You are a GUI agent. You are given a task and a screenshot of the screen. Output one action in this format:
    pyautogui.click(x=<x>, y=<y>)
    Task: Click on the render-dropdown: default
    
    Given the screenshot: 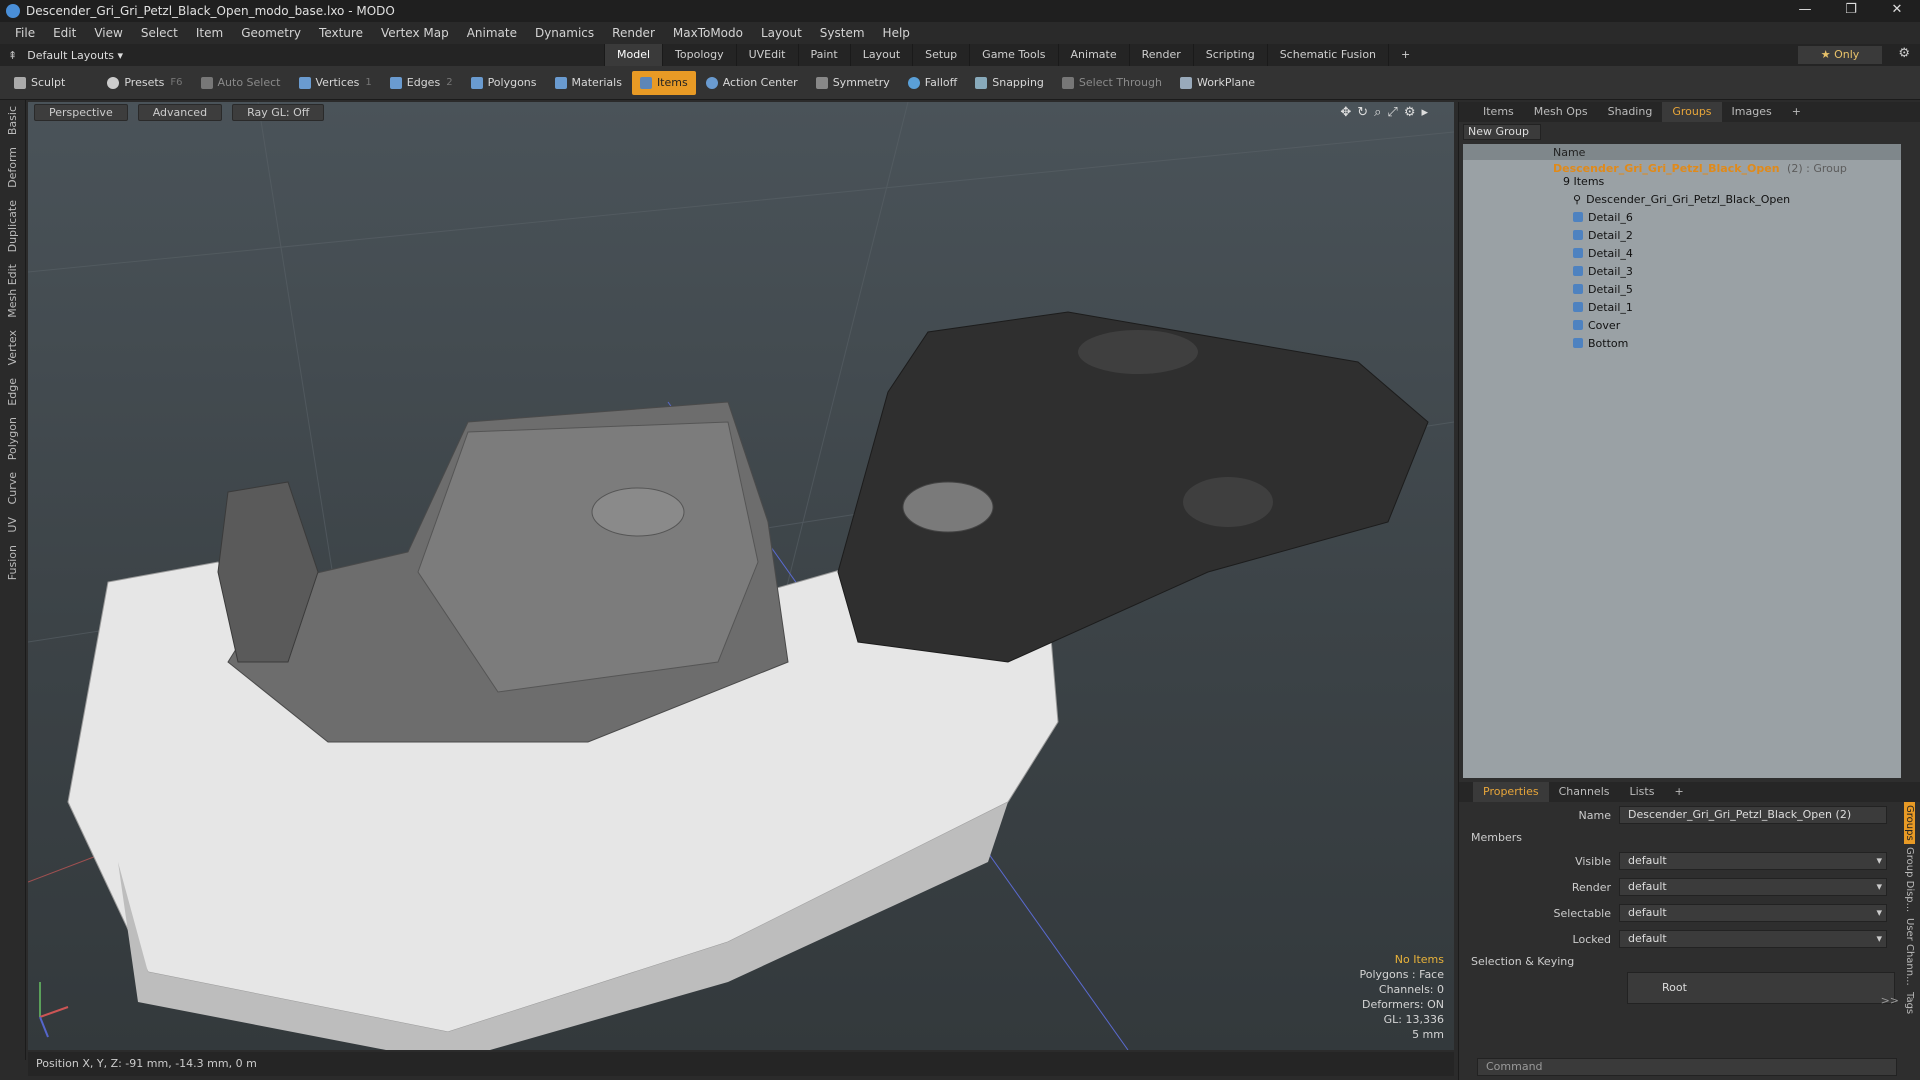 What is the action you would take?
    pyautogui.click(x=1753, y=887)
    